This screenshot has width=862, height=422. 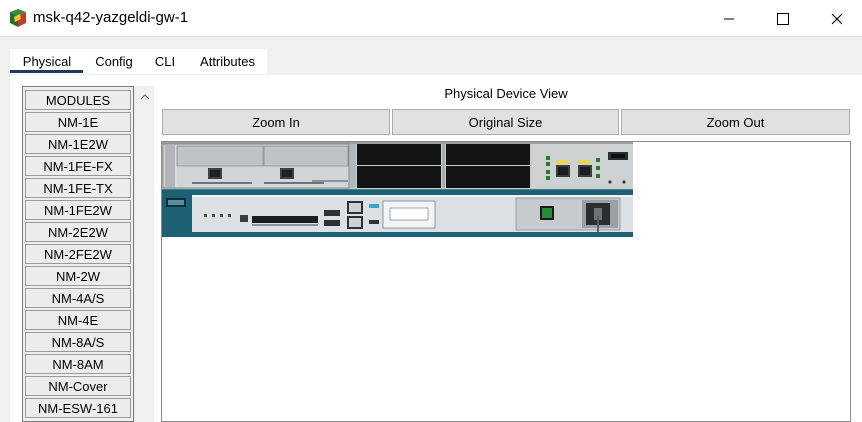 I want to click on module-item: NM-ESW-161, so click(x=78, y=408).